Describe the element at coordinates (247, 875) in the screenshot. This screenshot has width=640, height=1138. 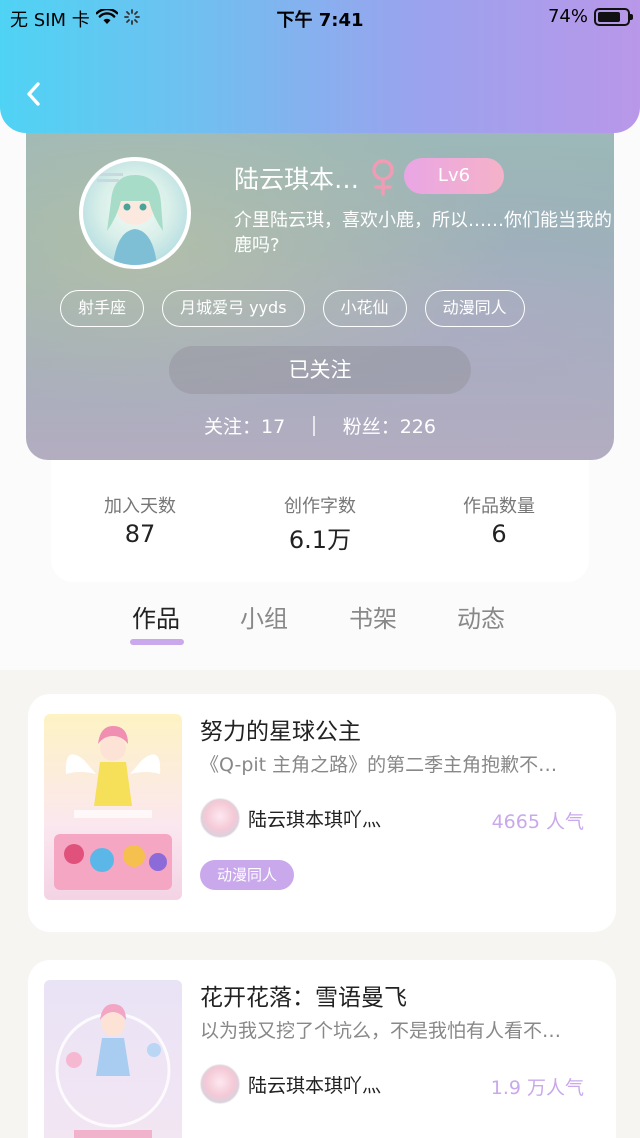
I see `work-tag: 动漫同人` at that location.